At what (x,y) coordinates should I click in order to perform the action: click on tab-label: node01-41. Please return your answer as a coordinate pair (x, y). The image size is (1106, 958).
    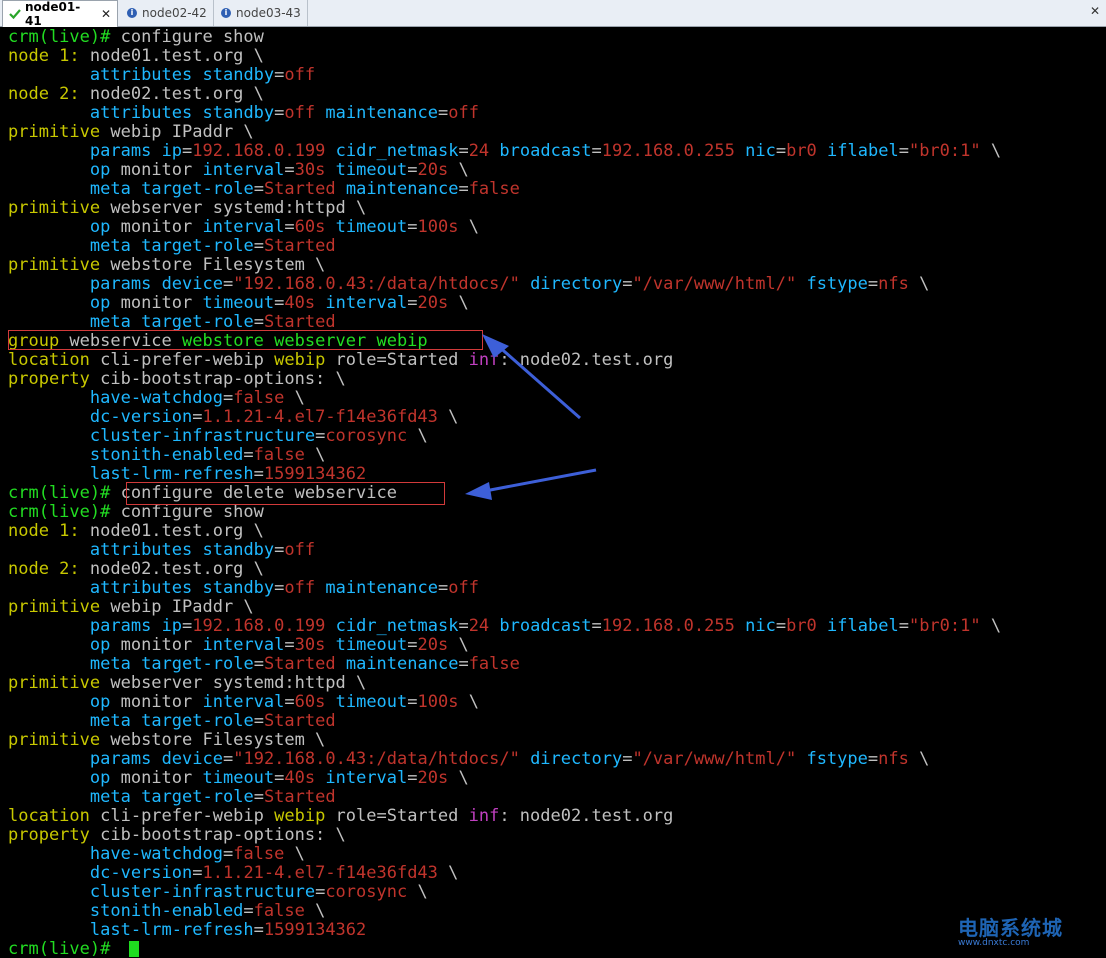
    Looking at the image, I should click on (53, 14).